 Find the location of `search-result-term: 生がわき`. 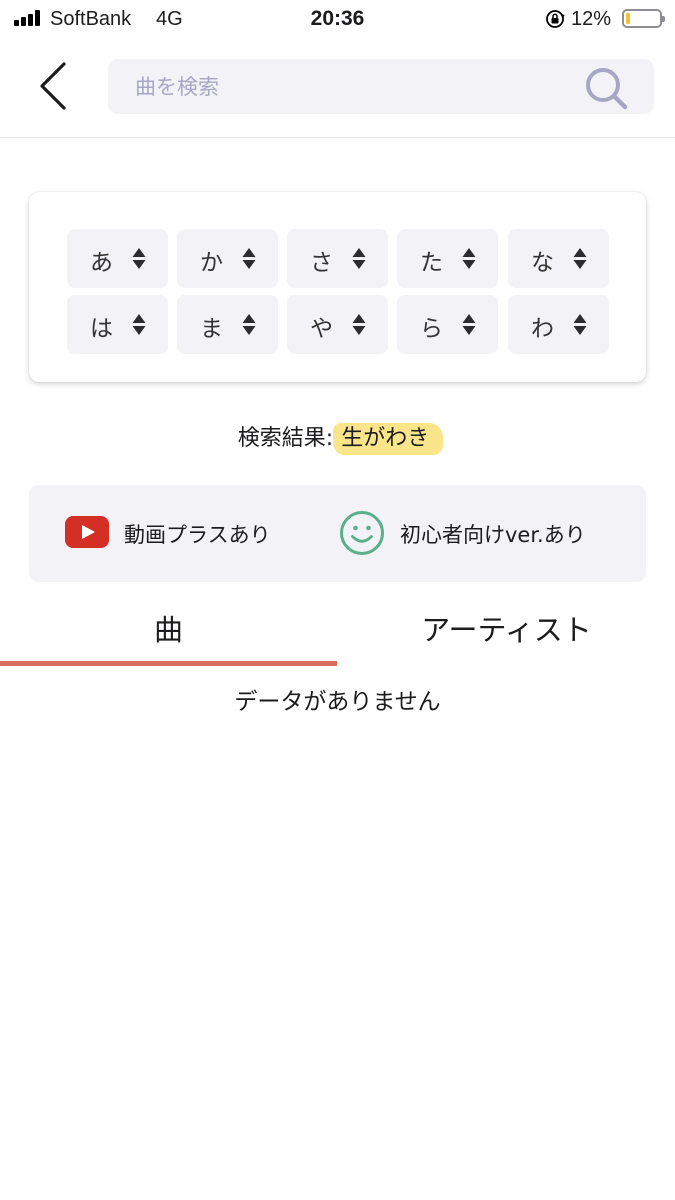

search-result-term: 生がわき is located at coordinates (388, 437).